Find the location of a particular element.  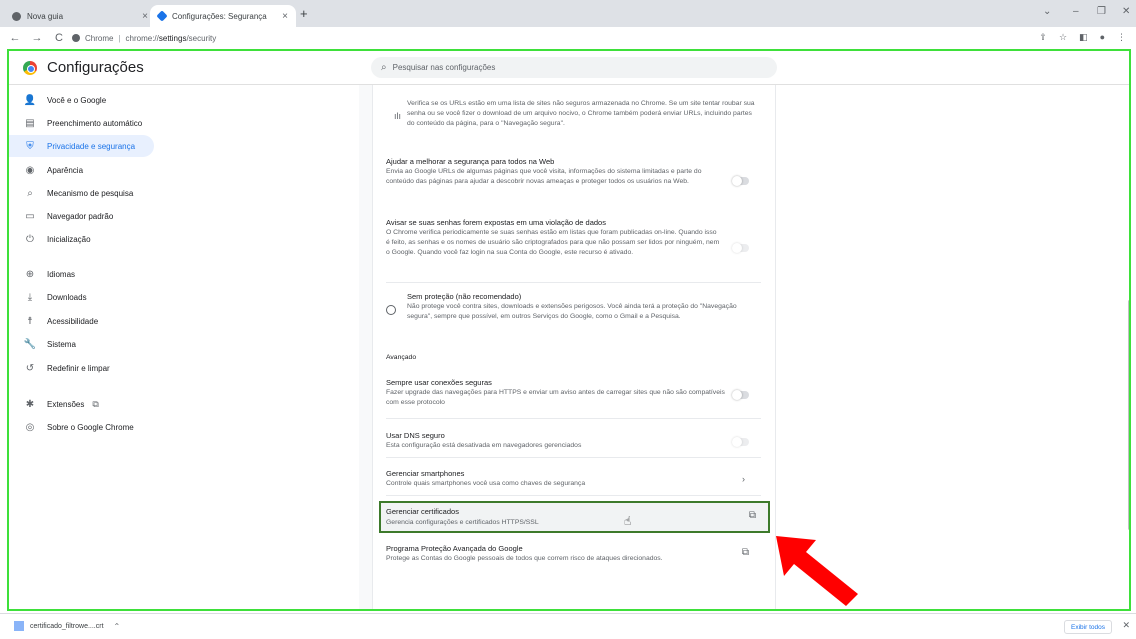

tab-title: Configurações: Segurança is located at coordinates (219, 16).